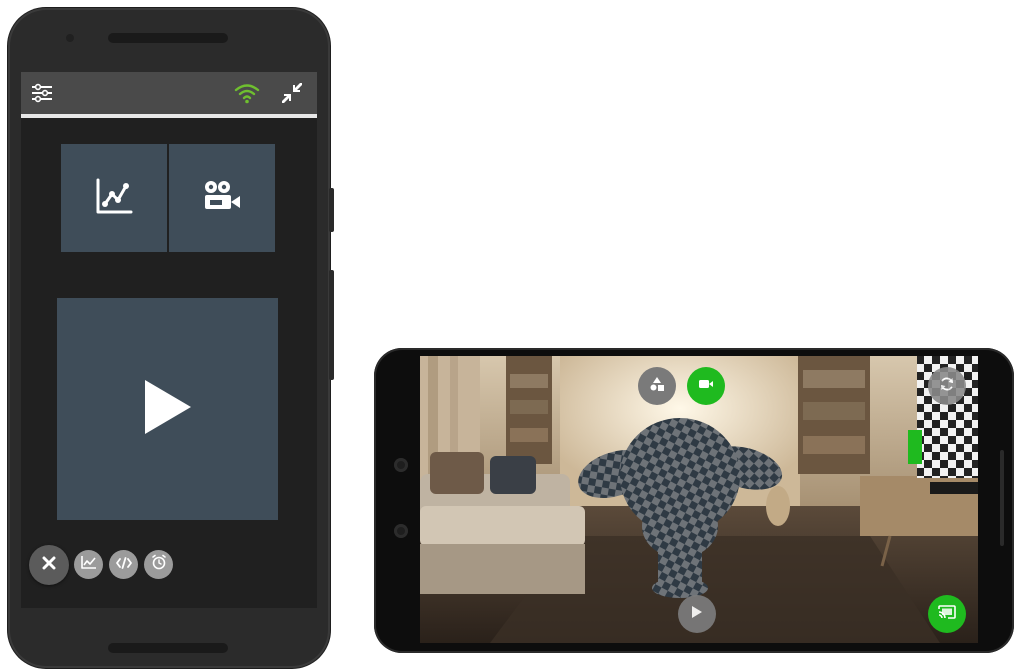  I want to click on shapes-button, so click(657, 386).